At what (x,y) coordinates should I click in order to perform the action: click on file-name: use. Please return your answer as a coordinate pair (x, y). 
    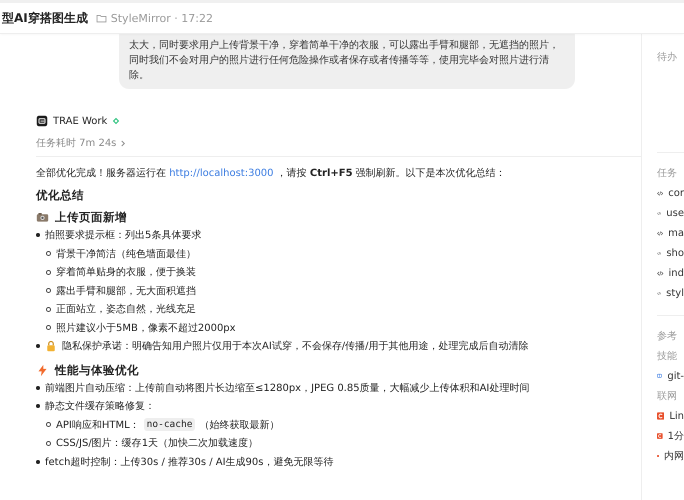
    Looking at the image, I should click on (675, 213).